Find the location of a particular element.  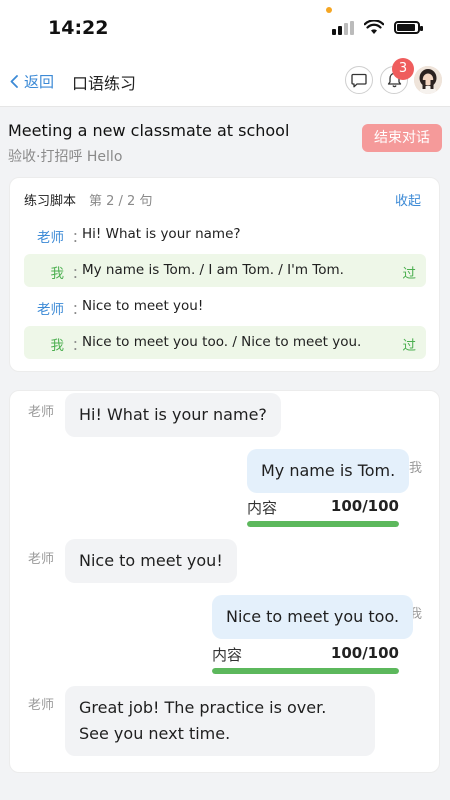

status-bar: 14:22 is located at coordinates (225, 29).